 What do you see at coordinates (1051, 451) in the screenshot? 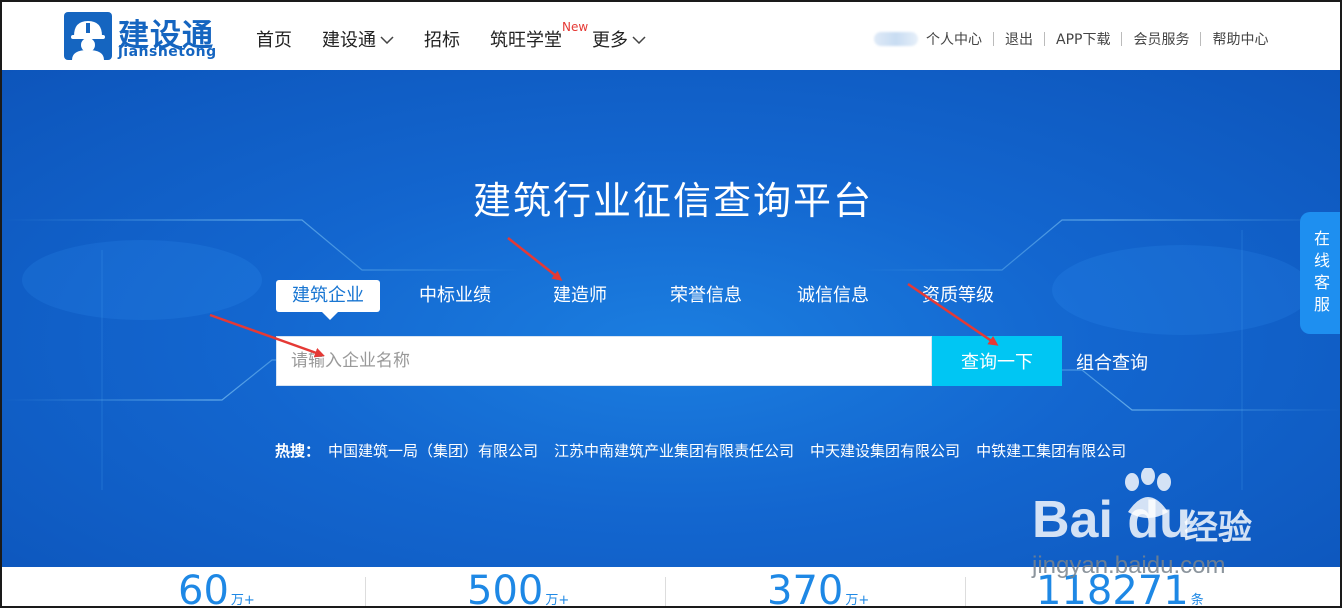
I see `hot-search-item: 中铁建工集团有限公司` at bounding box center [1051, 451].